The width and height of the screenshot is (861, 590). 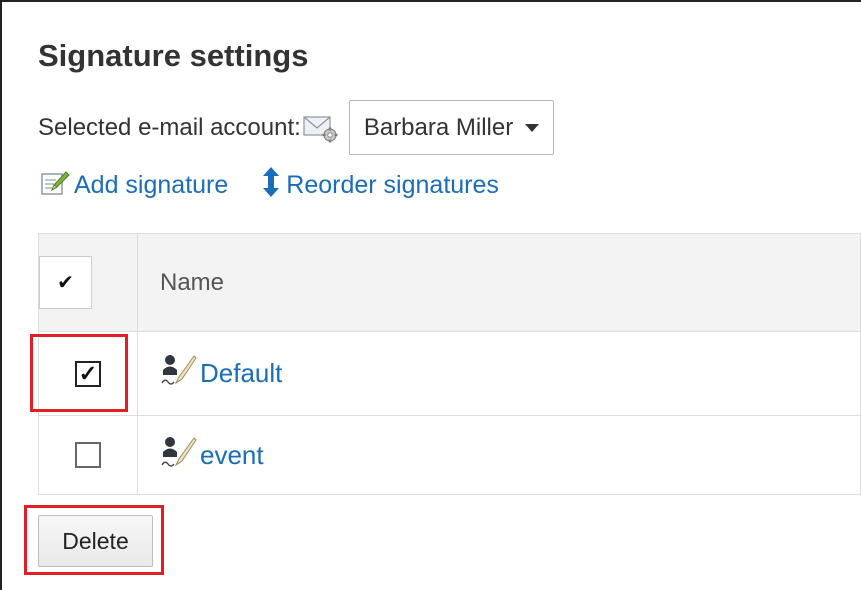 I want to click on add-signature-label: Add signature, so click(x=151, y=184).